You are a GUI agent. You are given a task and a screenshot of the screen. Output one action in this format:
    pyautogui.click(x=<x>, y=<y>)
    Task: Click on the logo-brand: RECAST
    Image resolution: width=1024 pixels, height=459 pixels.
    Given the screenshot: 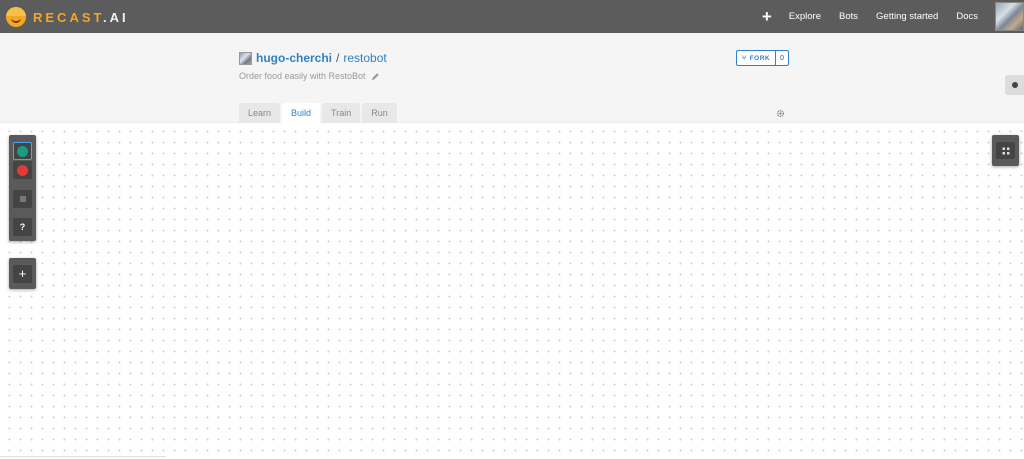 What is the action you would take?
    pyautogui.click(x=68, y=17)
    